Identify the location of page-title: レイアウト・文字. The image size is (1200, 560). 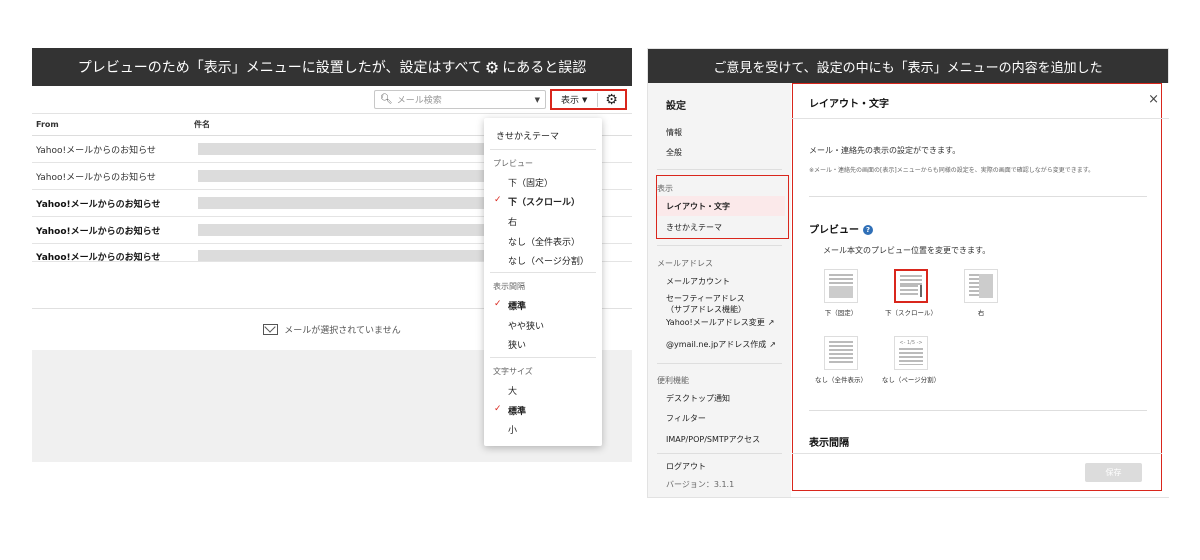
(849, 104).